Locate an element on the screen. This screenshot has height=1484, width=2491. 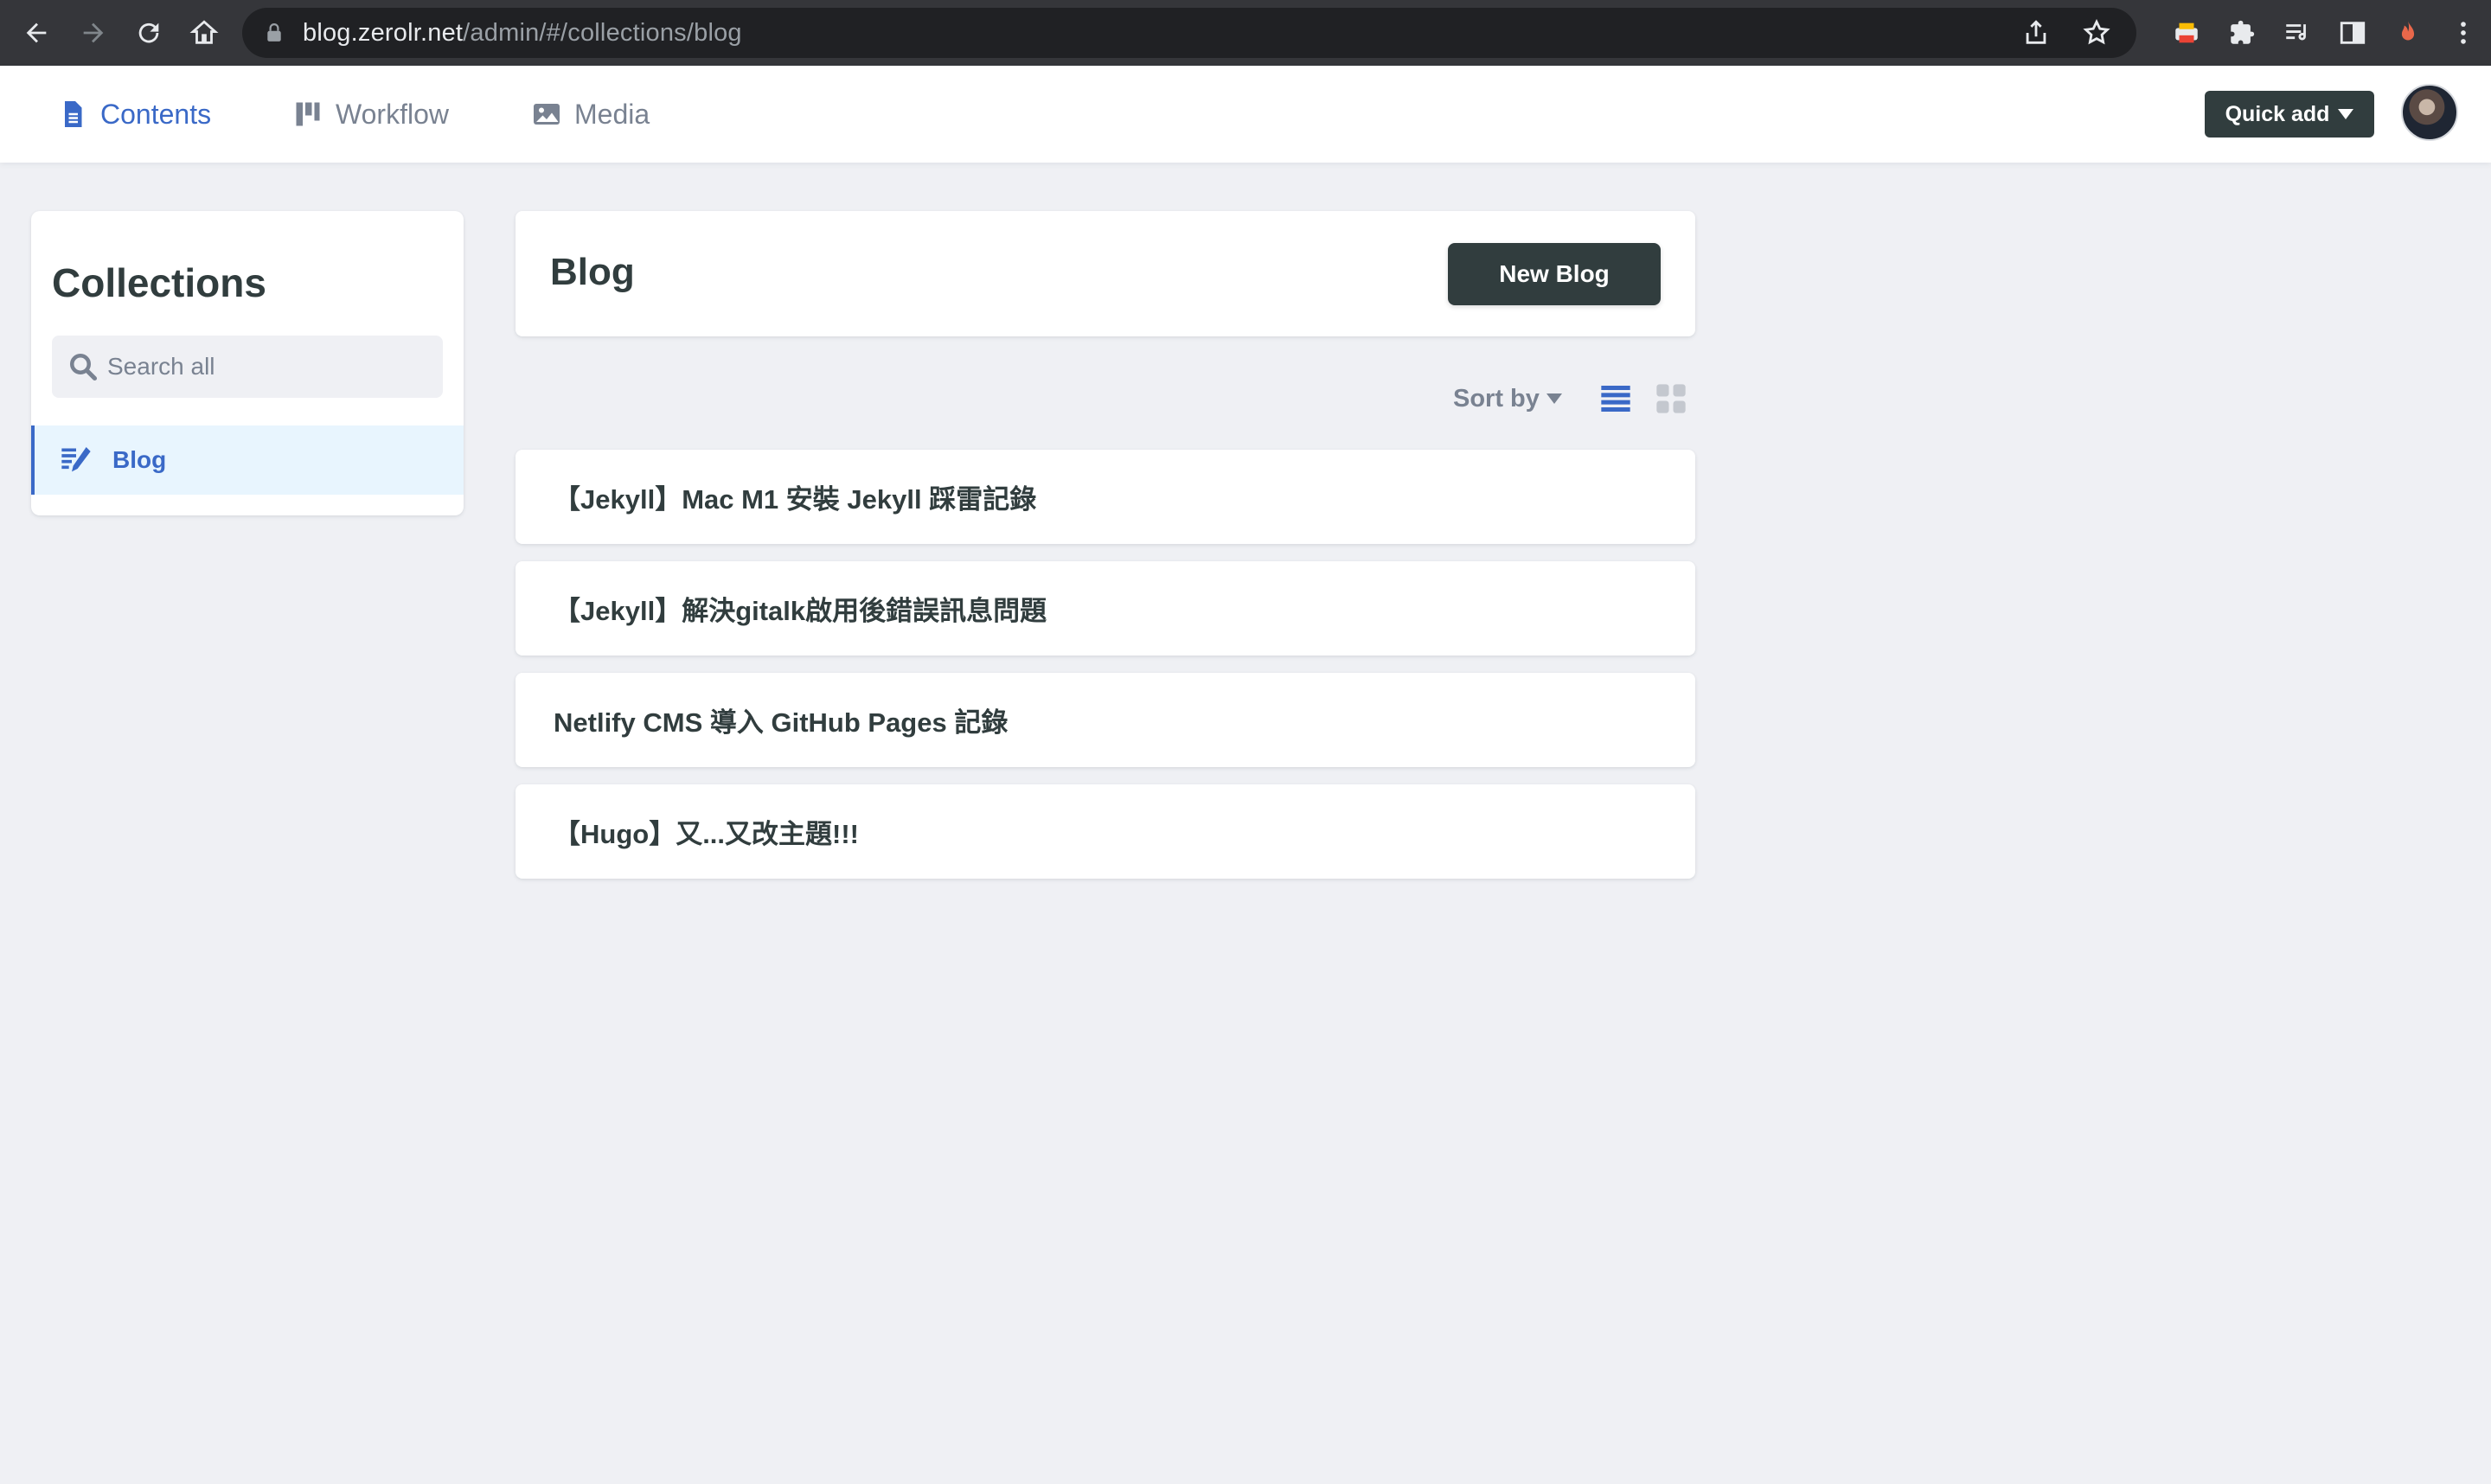
share-icon is located at coordinates (2036, 33).